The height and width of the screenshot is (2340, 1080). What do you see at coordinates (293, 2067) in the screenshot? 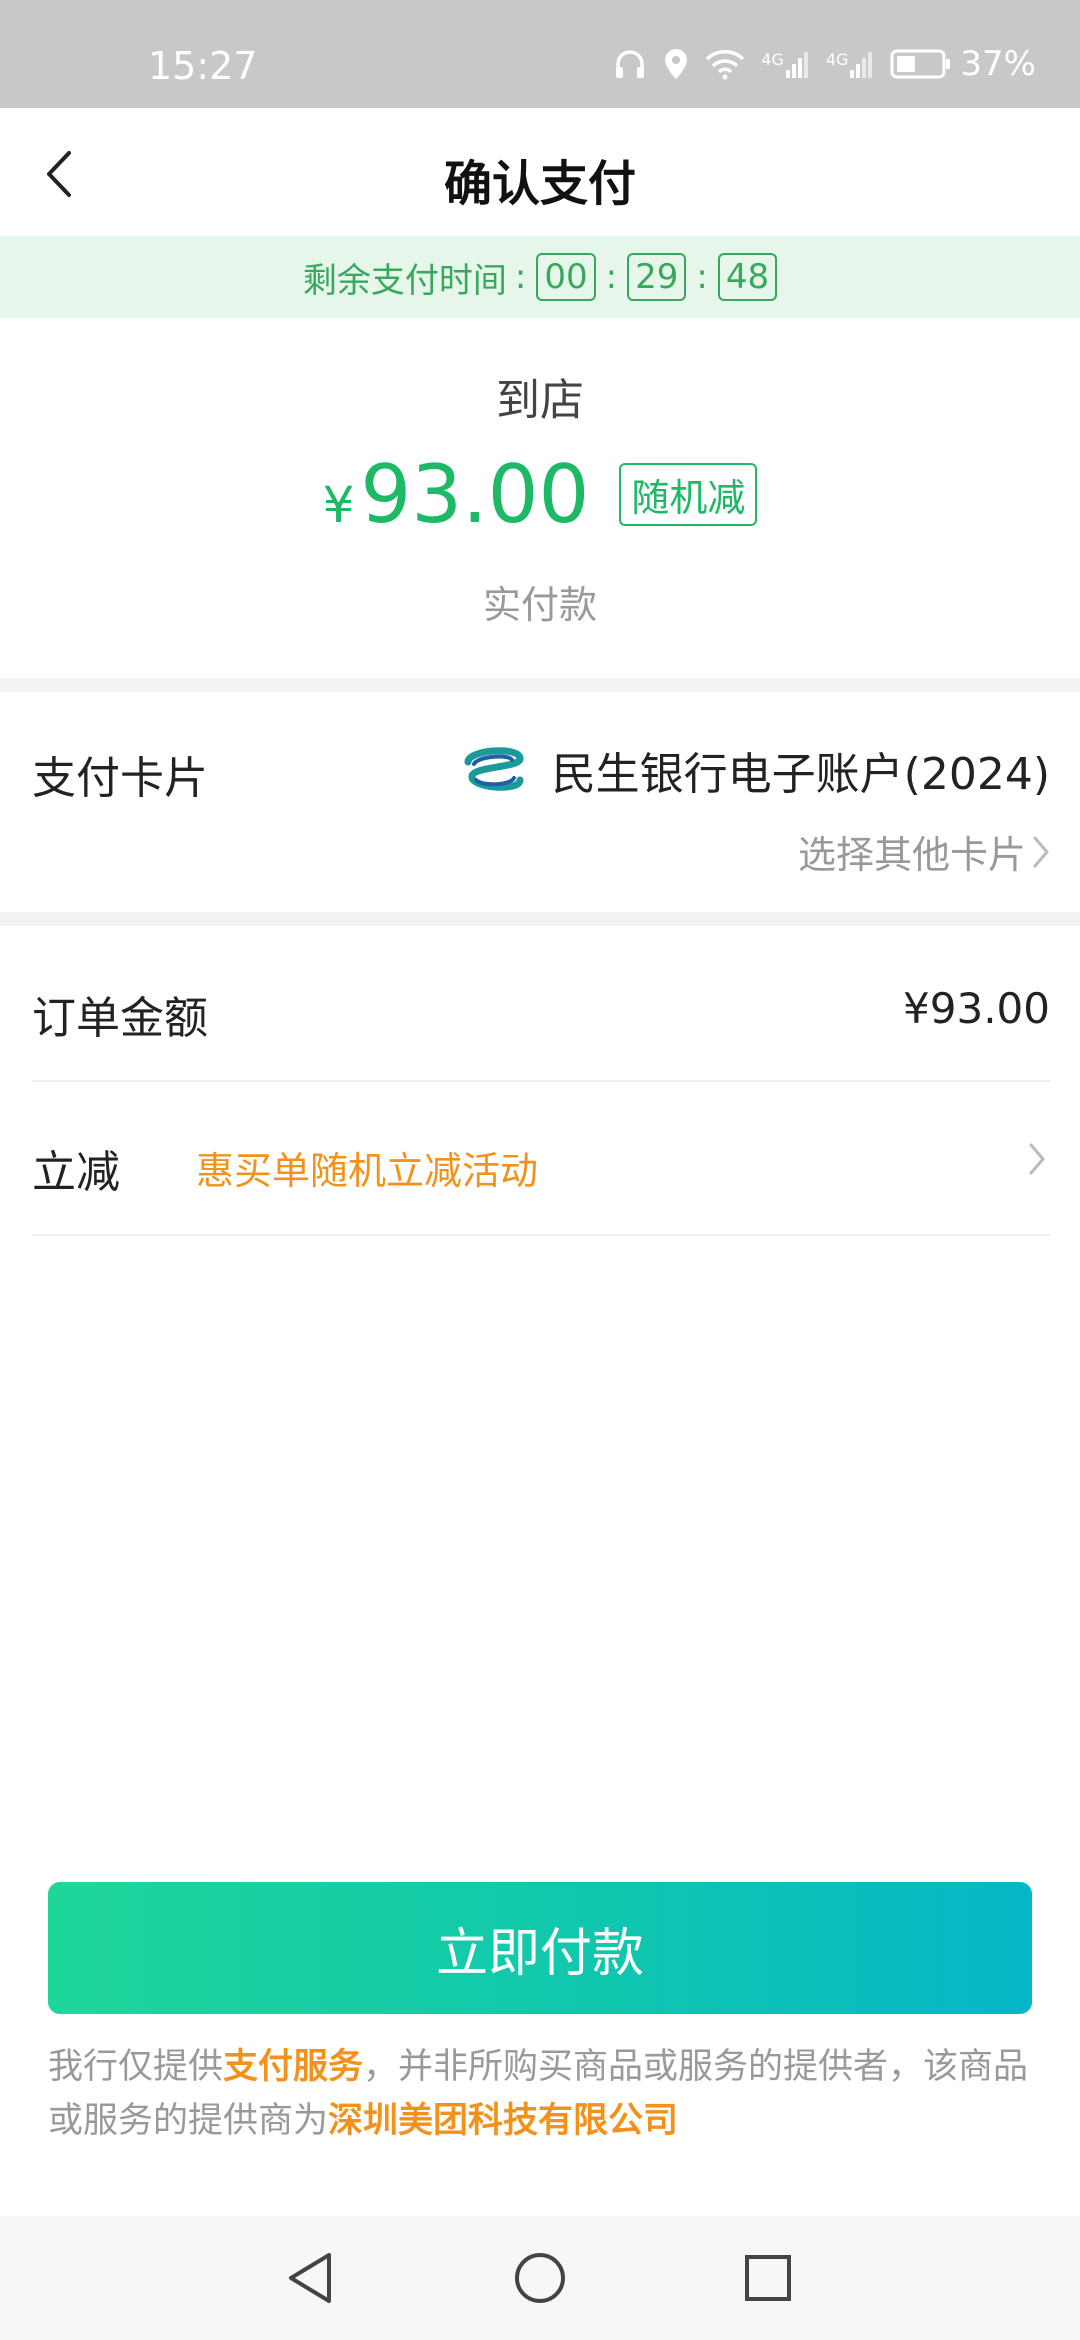
I see `payment-service-link: 支付服务` at bounding box center [293, 2067].